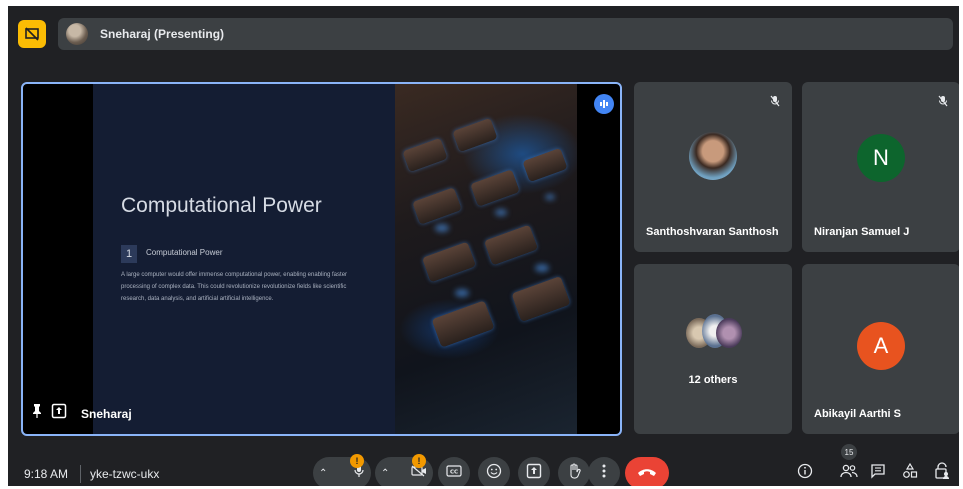 The image size is (963, 489). I want to click on lock-person-icon, so click(942, 473).